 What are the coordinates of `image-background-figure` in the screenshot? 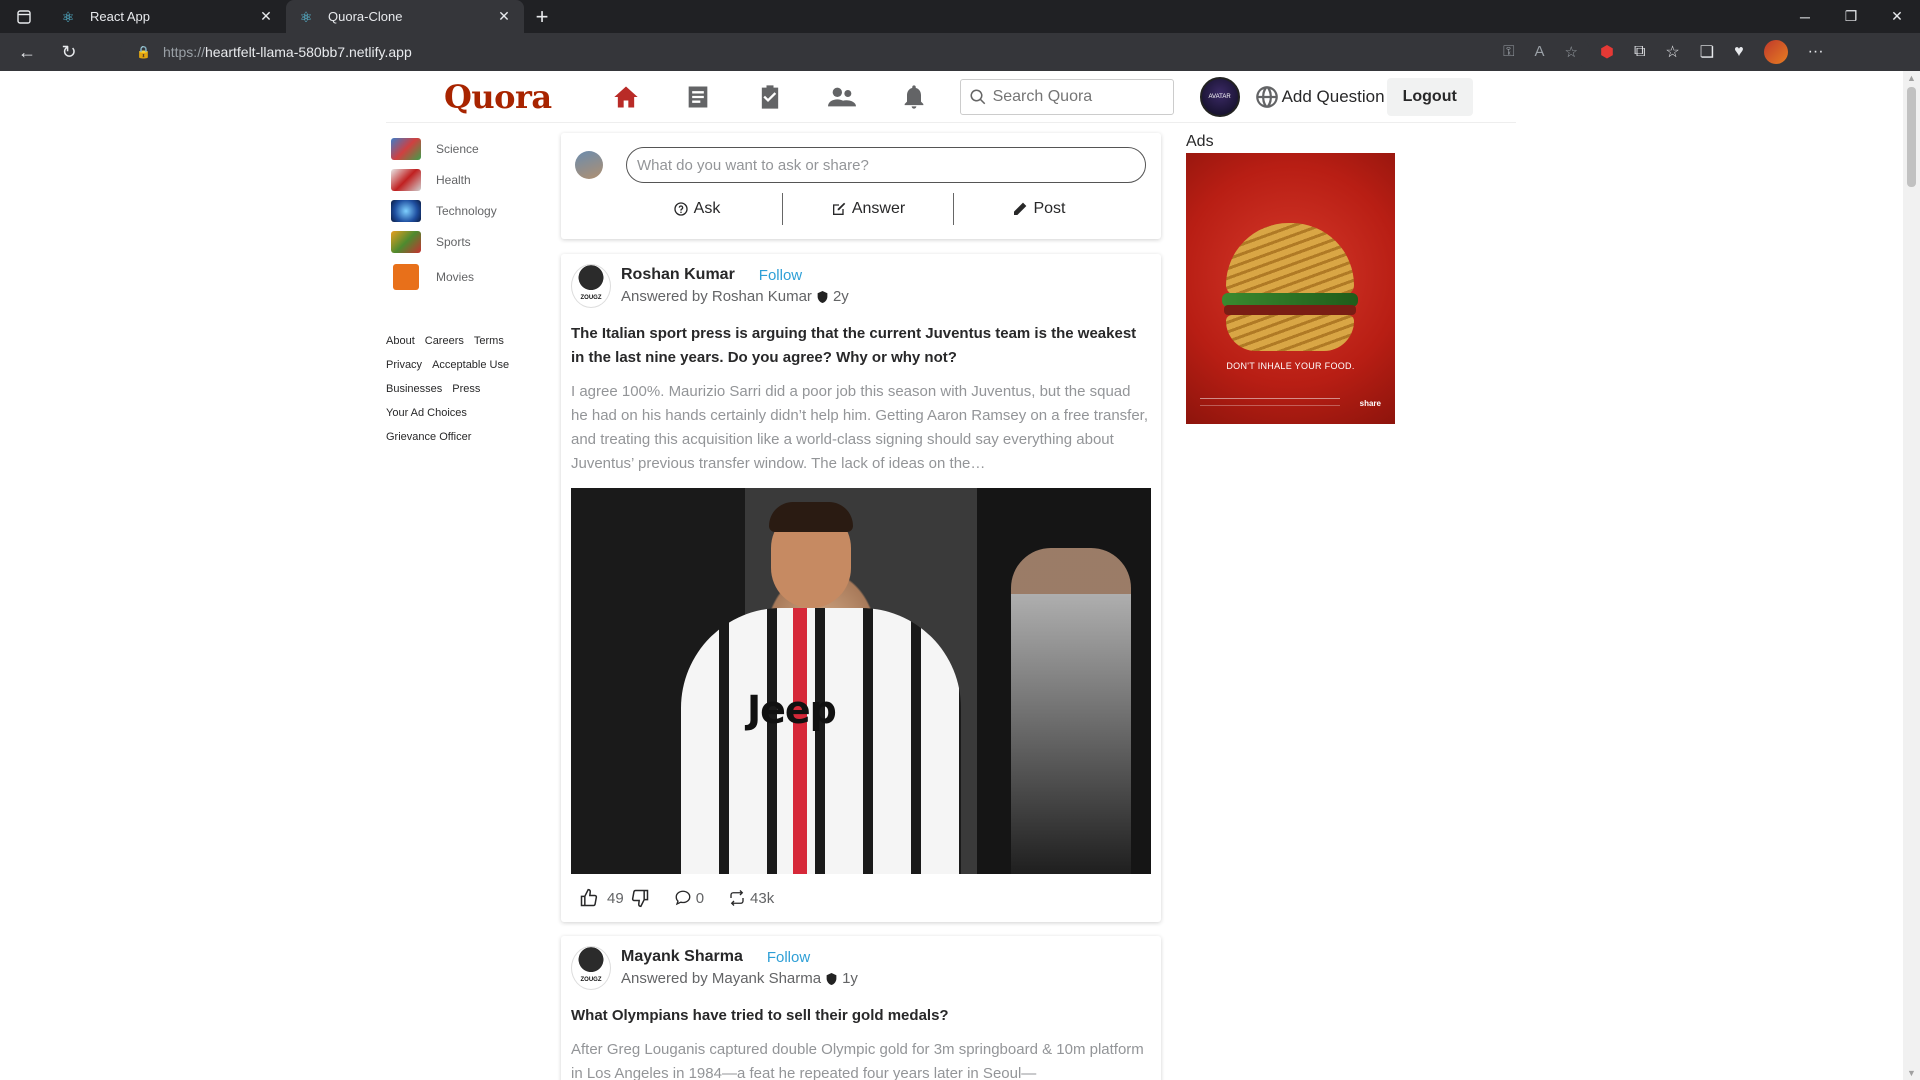 It's located at (1071, 711).